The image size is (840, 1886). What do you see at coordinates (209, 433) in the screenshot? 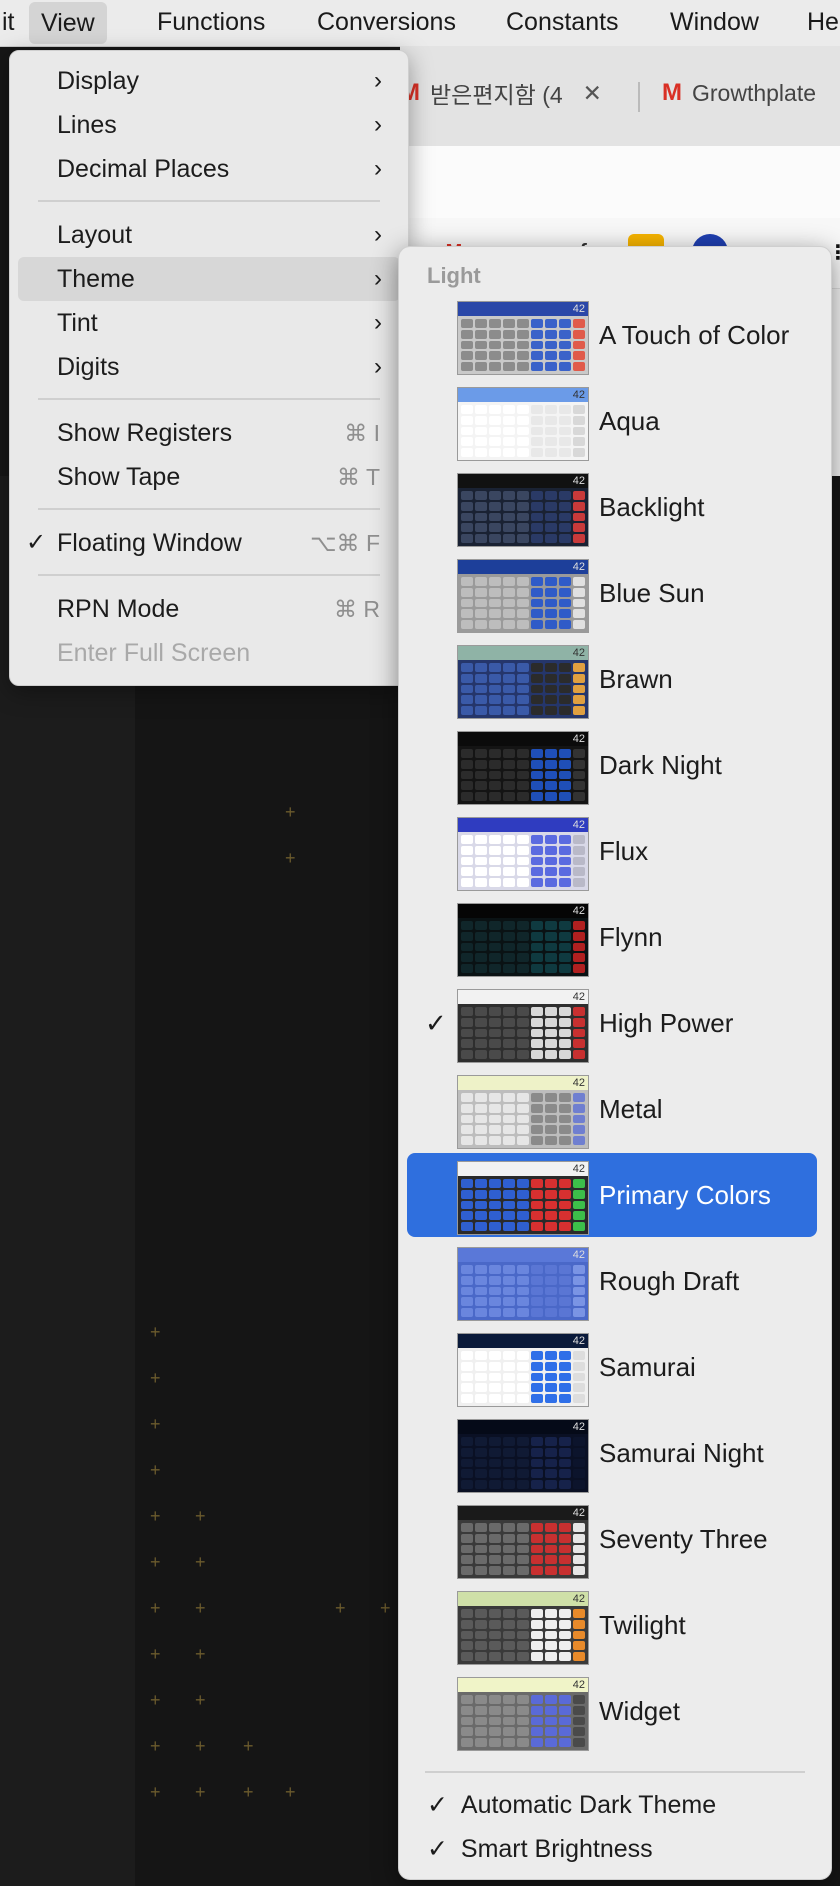
I see `menu-item-show-registers: Show Registers ⌘ I` at bounding box center [209, 433].